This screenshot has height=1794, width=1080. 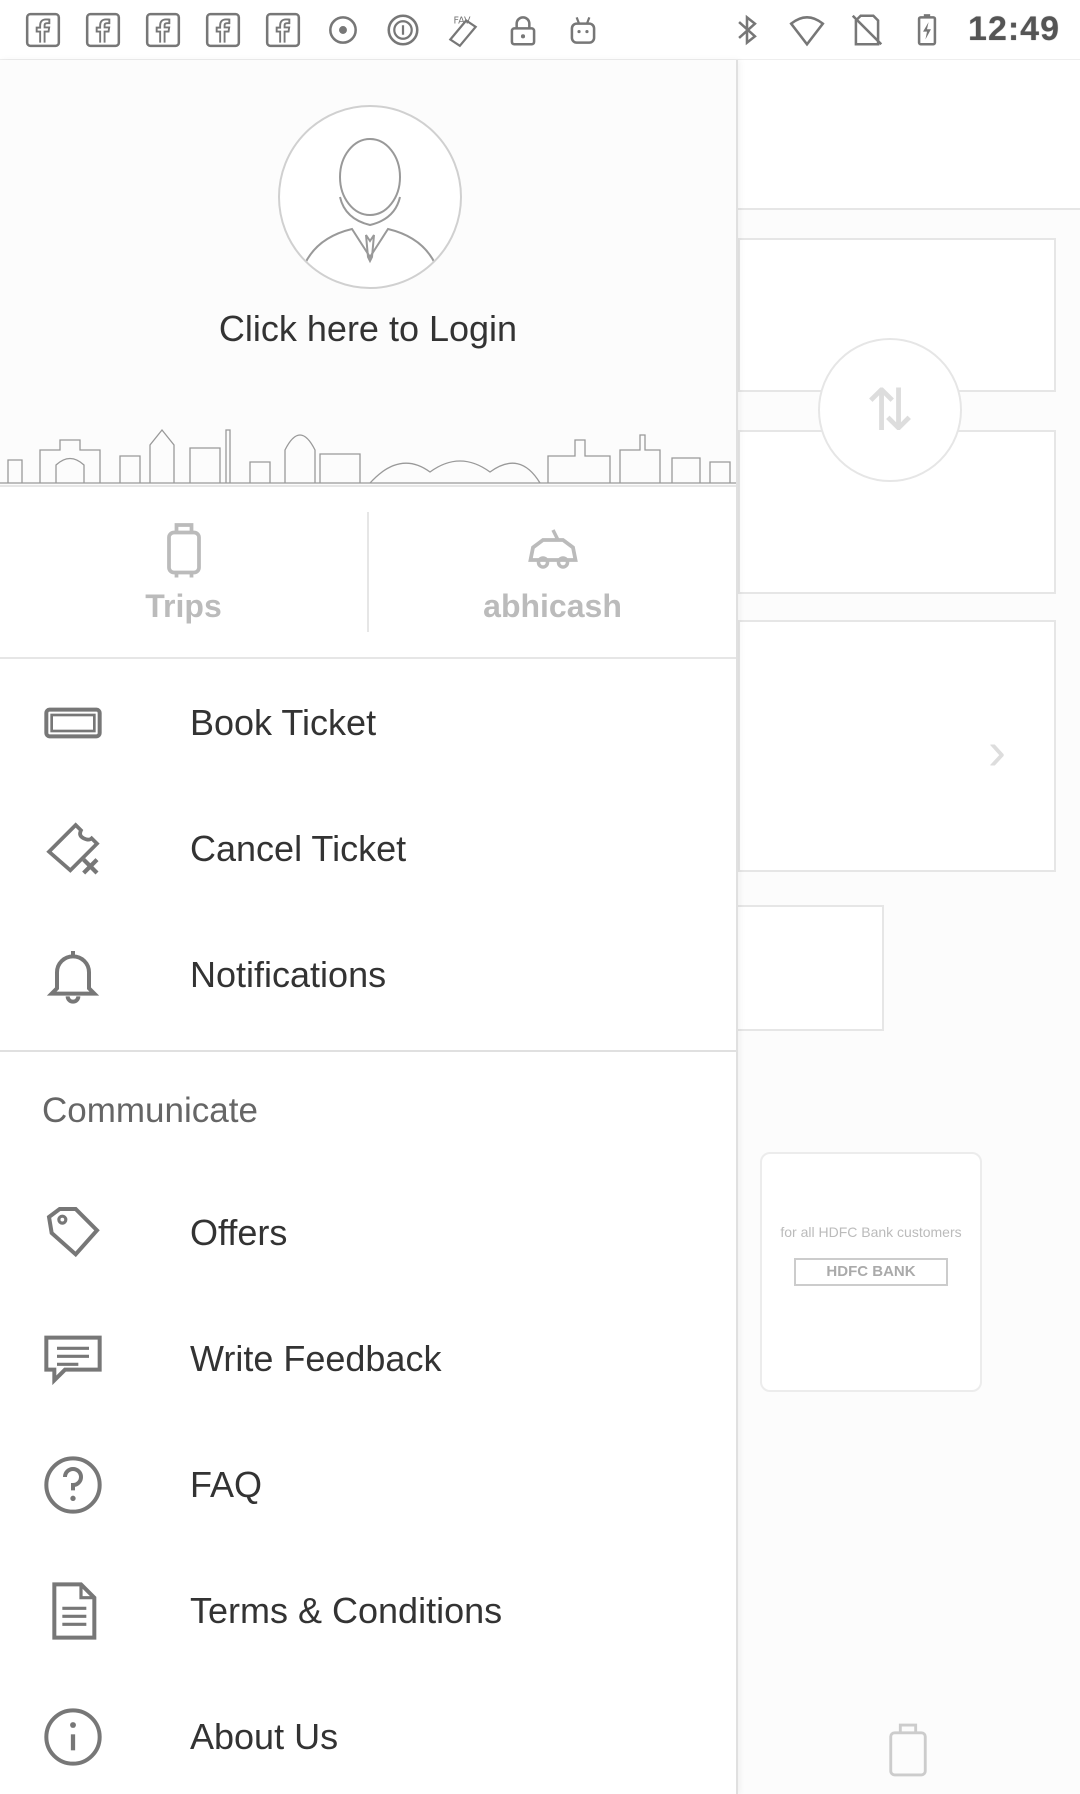 What do you see at coordinates (298, 848) in the screenshot?
I see `menu-item-label: Cancel Ticket` at bounding box center [298, 848].